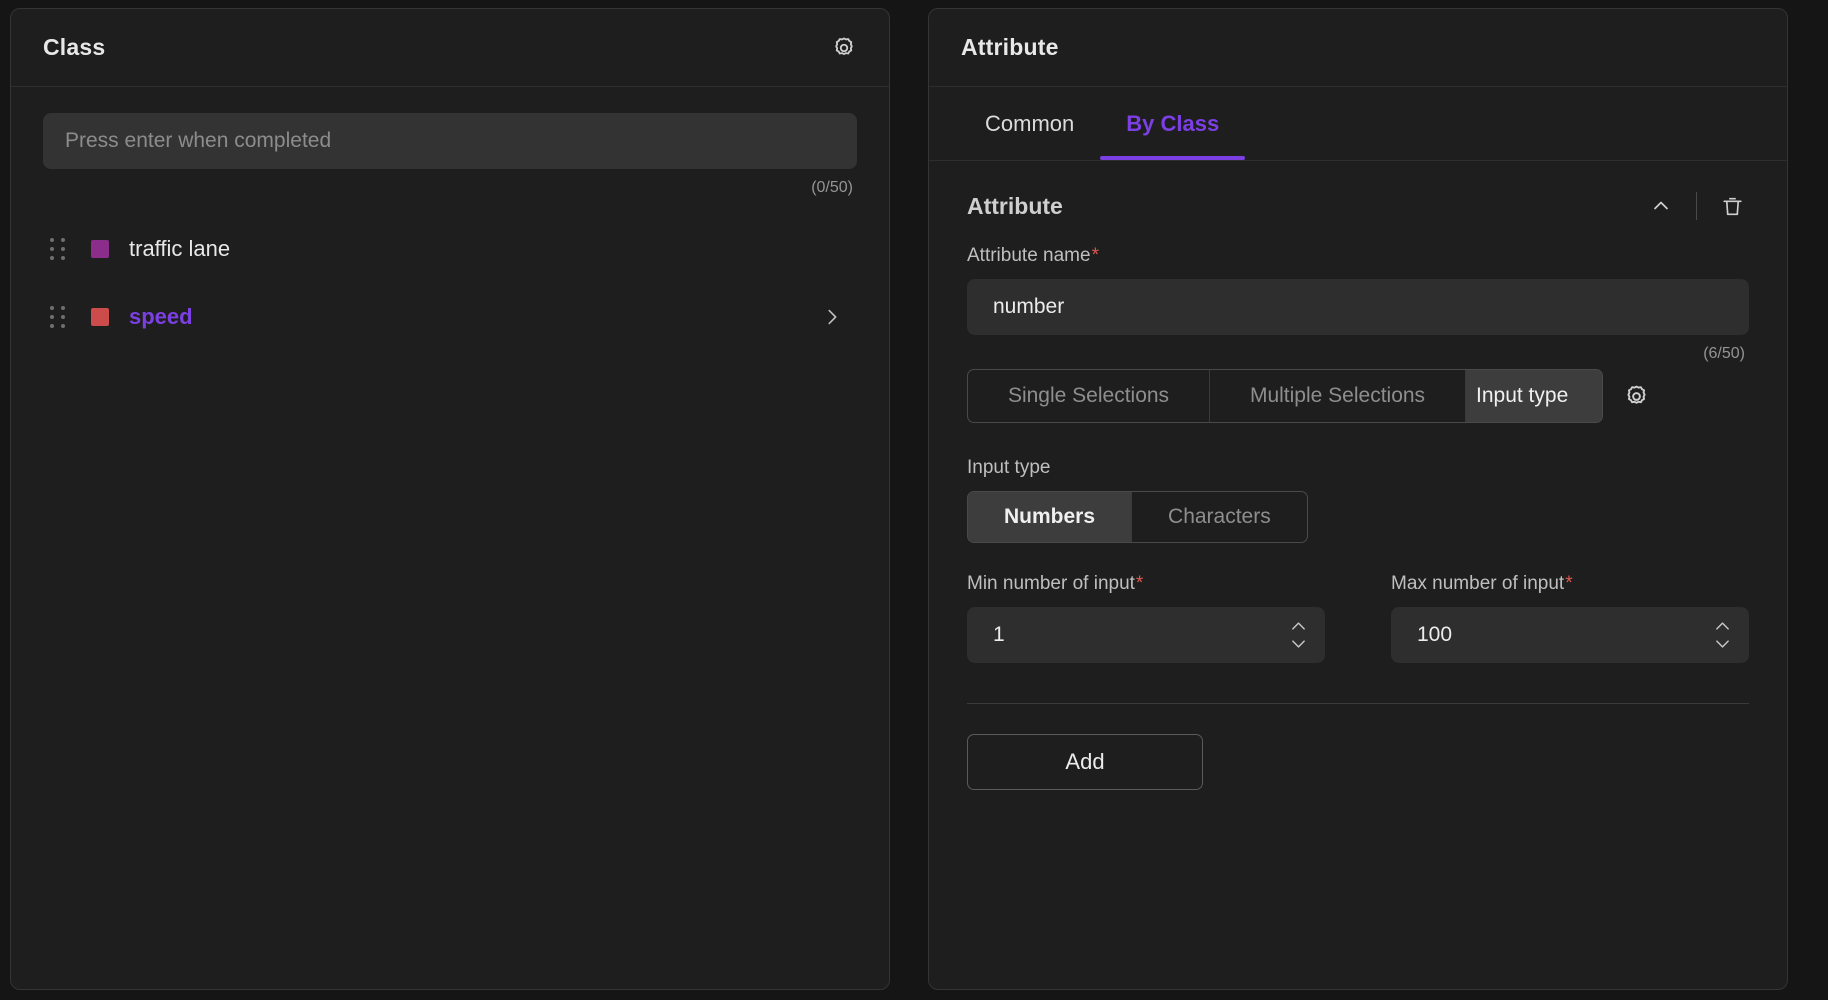  Describe the element at coordinates (1358, 307) in the screenshot. I see `attribute-name-field` at that location.